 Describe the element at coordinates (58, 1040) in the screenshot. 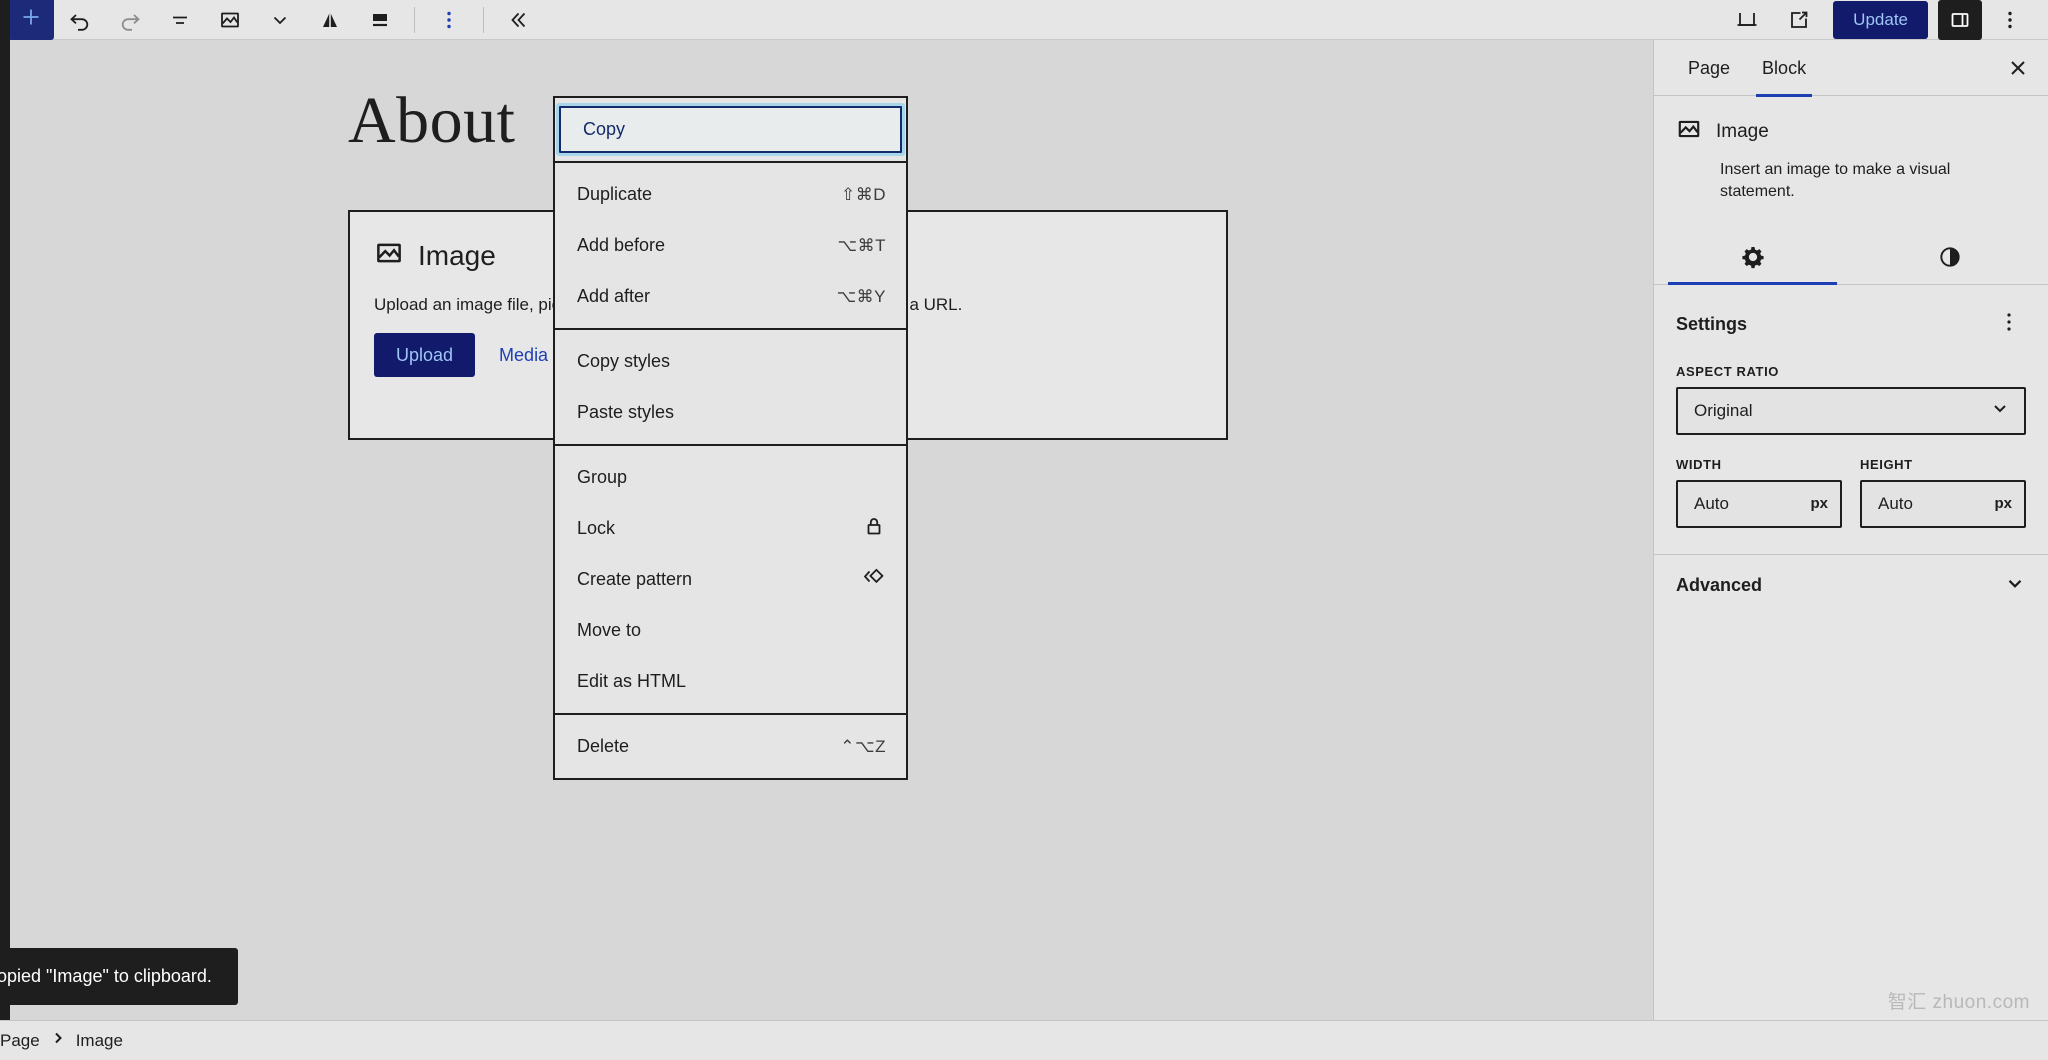

I see `chevron-right-icon` at that location.